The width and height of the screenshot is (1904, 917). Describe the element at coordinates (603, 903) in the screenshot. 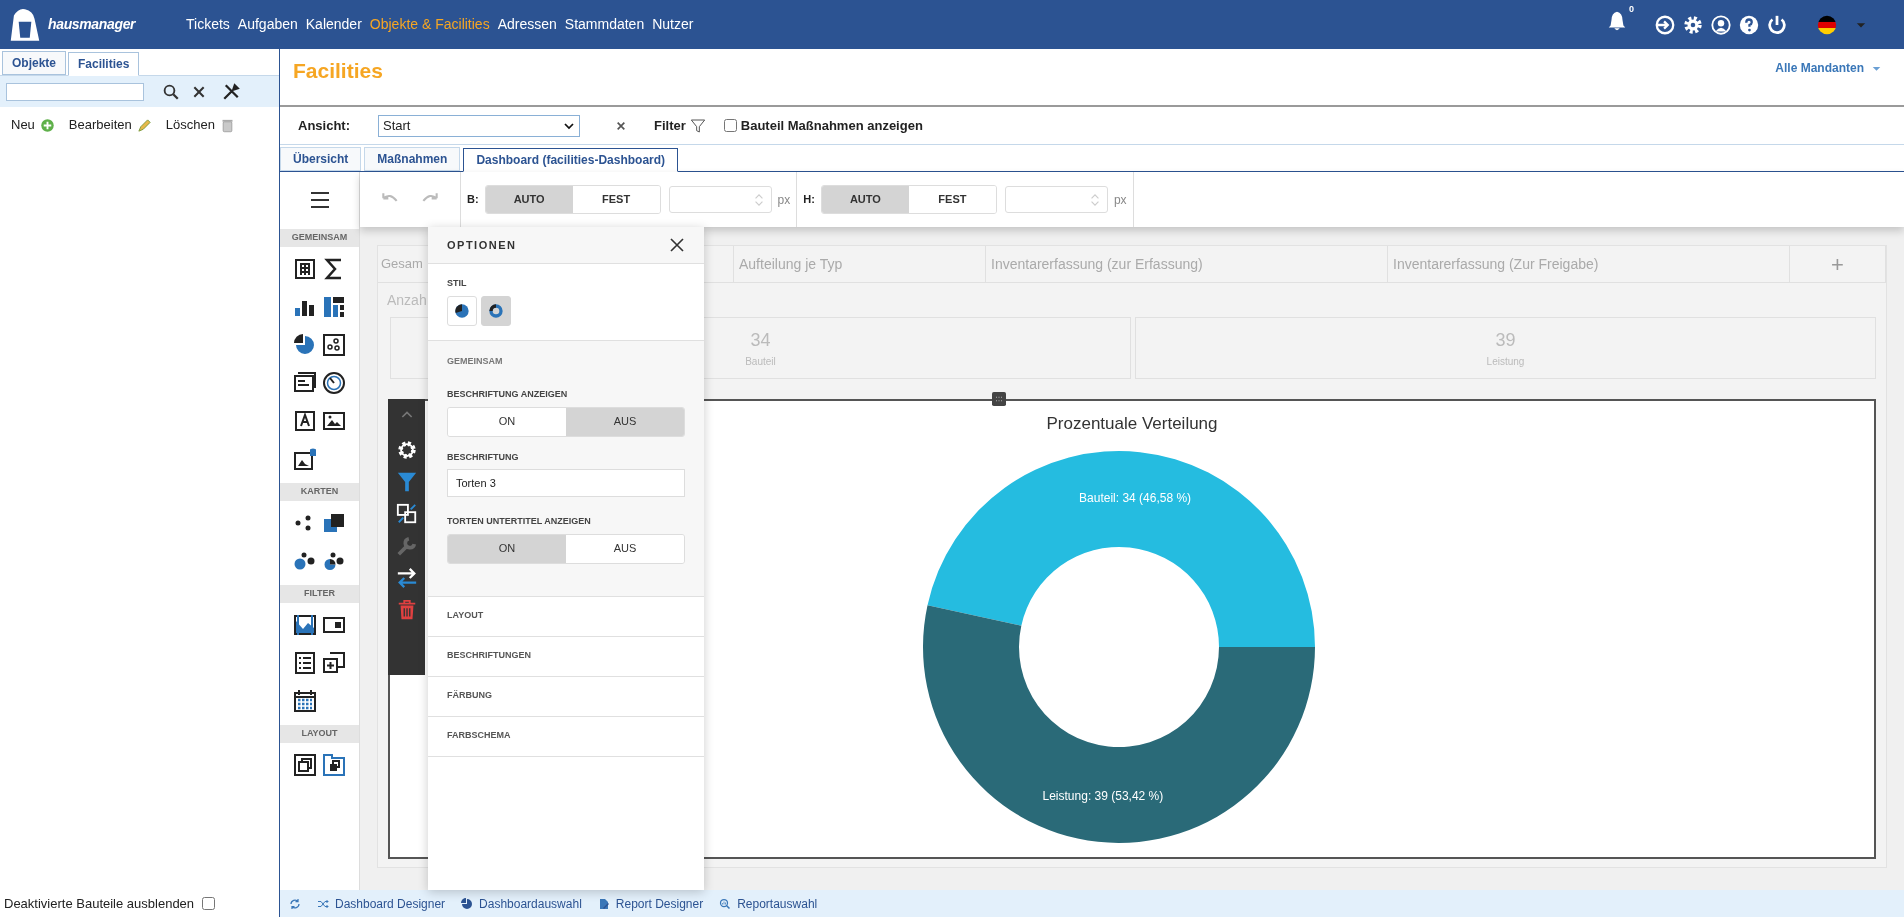

I see `document-edit-icon` at that location.